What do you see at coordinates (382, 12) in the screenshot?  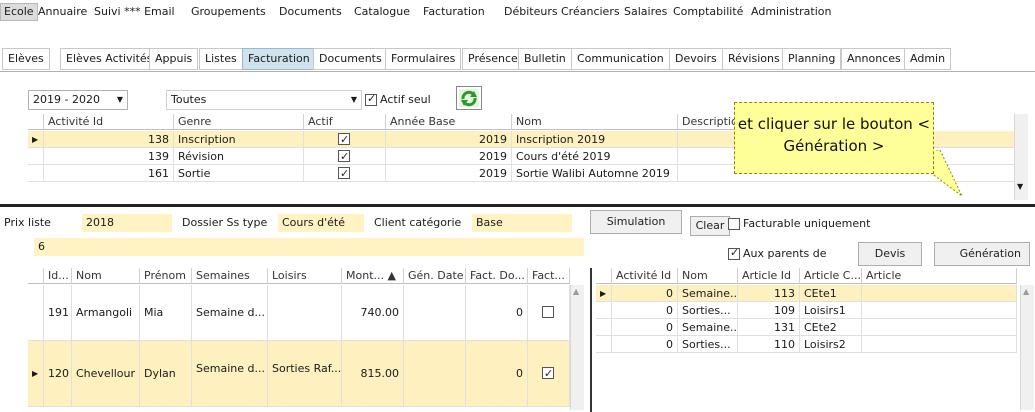 I see `menu-catalogue: Catalogue` at bounding box center [382, 12].